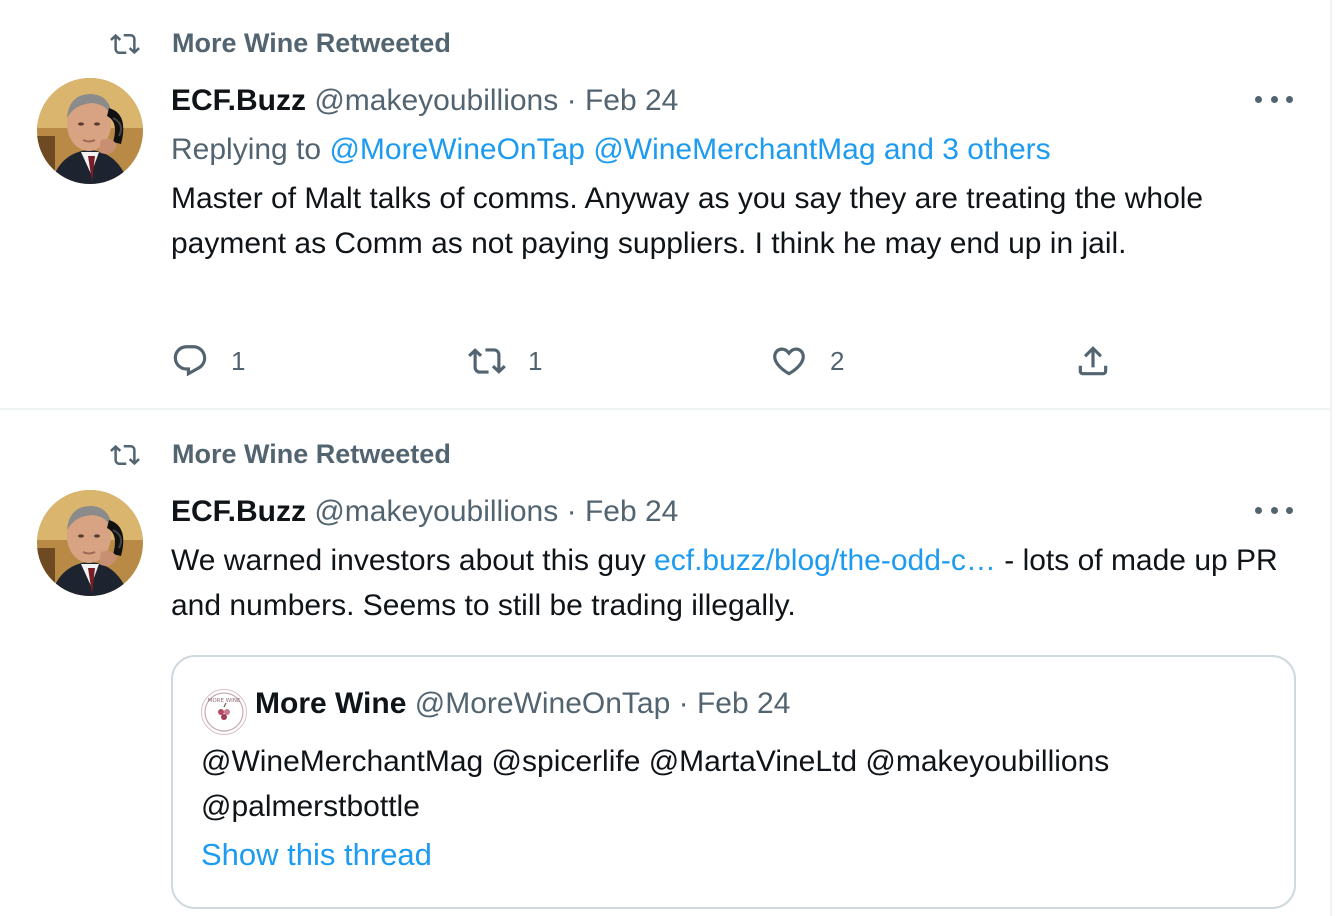 Image resolution: width=1338 pixels, height=916 pixels. I want to click on retweet-count: 1, so click(535, 360).